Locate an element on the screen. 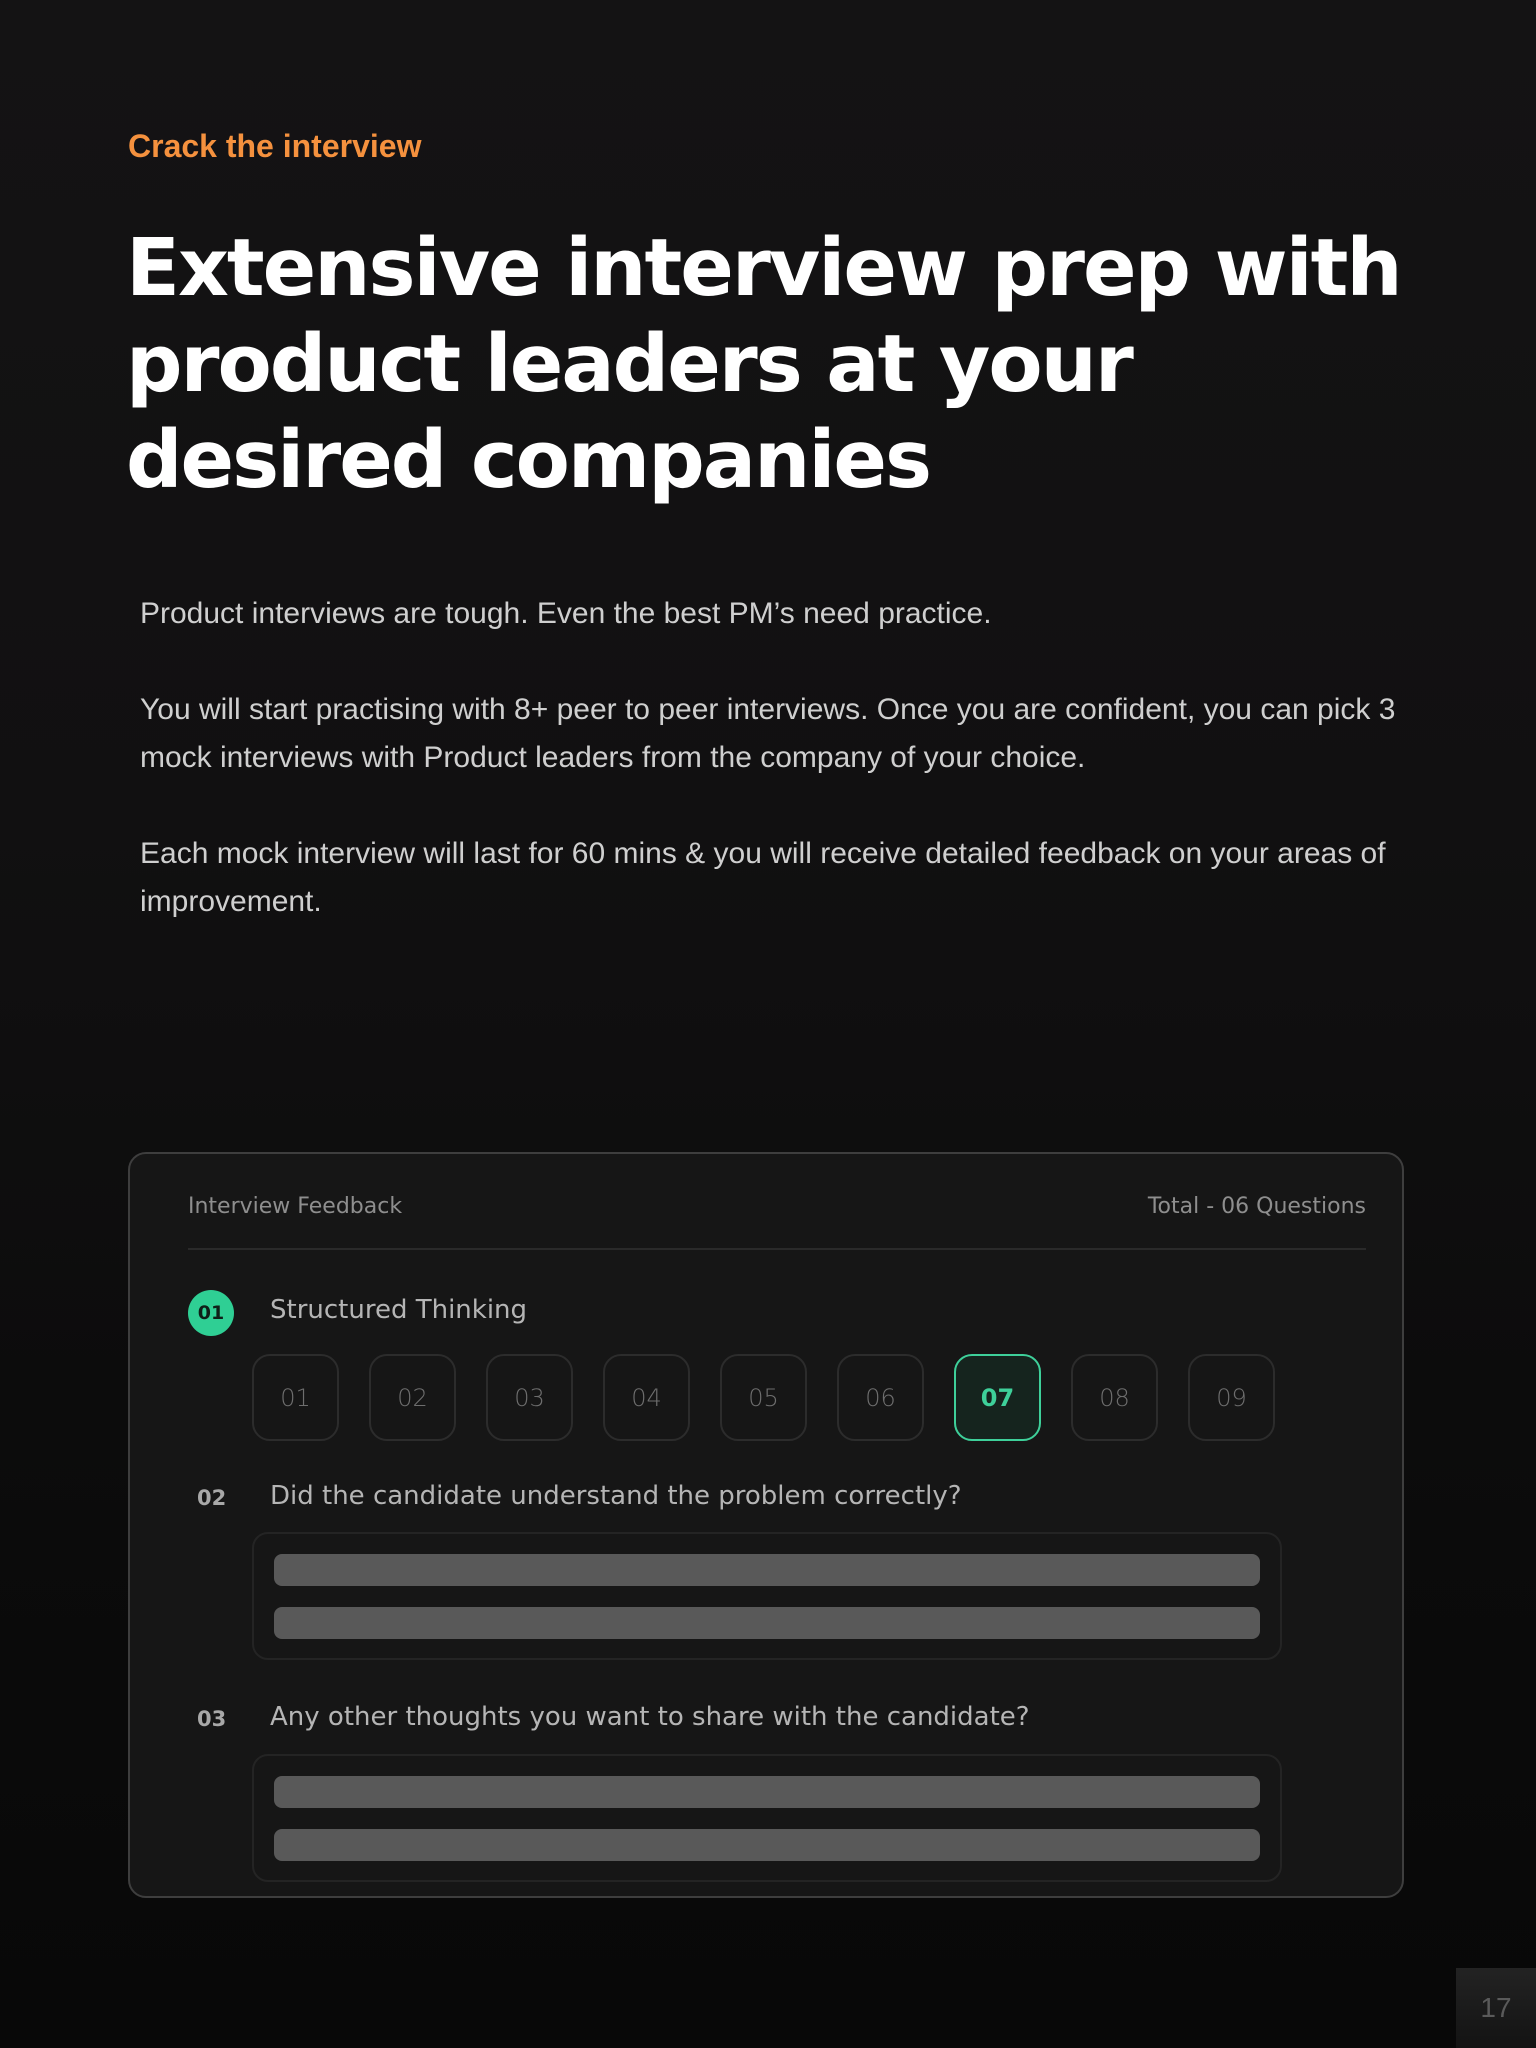 This screenshot has height=2048, width=1536. question-title: Structured Thinking is located at coordinates (399, 1310).